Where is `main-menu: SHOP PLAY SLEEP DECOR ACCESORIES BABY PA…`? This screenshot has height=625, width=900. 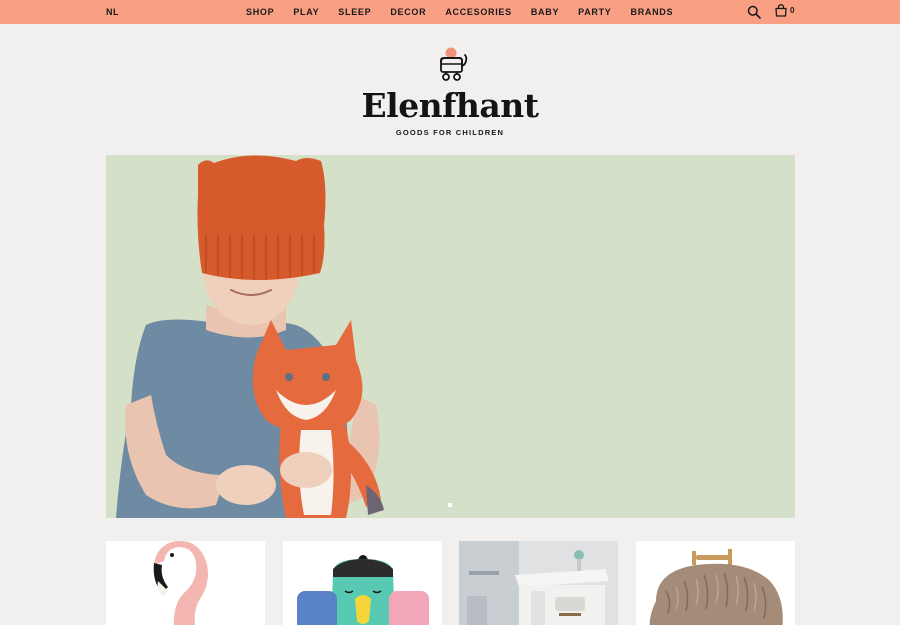 main-menu: SHOP PLAY SLEEP DECOR ACCESORIES BABY PA… is located at coordinates (459, 12).